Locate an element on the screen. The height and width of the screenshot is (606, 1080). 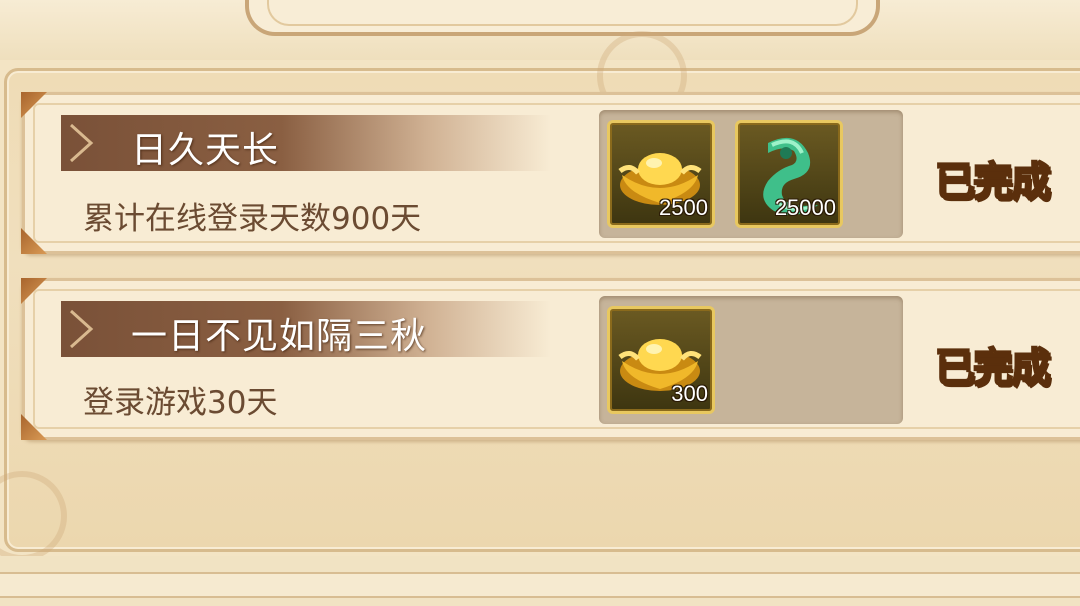
top-frame is located at coordinates (540, 30).